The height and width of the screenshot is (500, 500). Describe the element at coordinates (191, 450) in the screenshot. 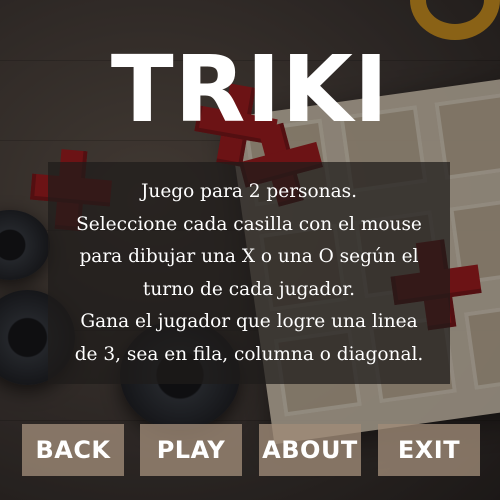

I see `play-button: PLAY` at that location.